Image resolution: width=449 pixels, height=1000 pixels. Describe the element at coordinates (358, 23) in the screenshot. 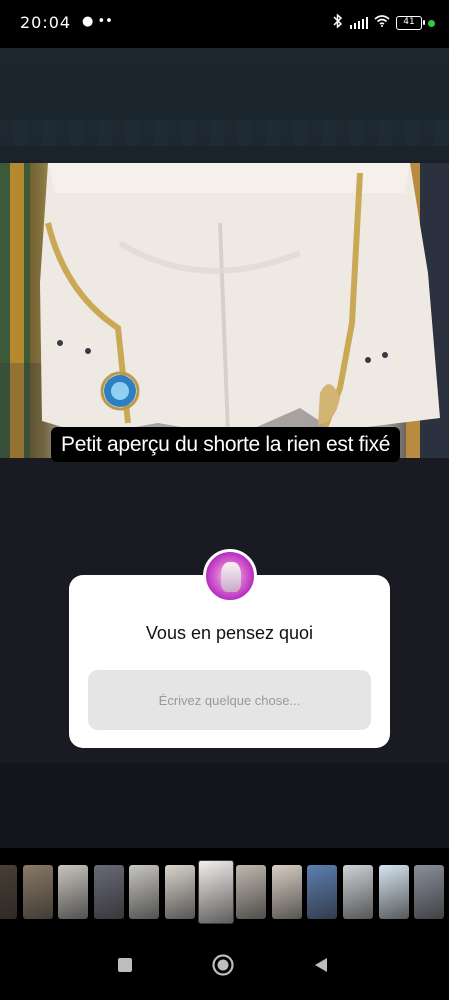

I see `signal-icon` at that location.